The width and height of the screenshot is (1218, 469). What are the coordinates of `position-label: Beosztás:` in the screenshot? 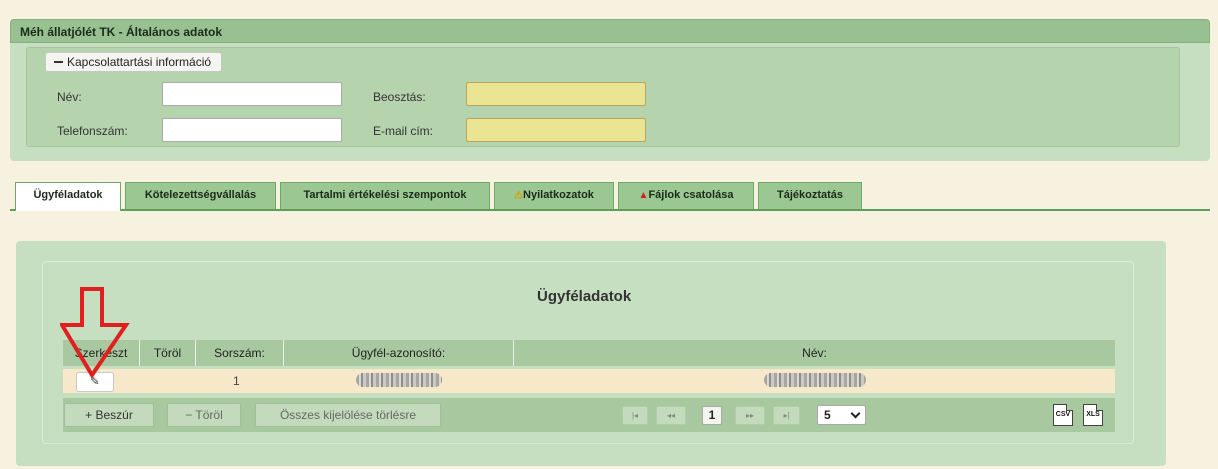 It's located at (399, 97).